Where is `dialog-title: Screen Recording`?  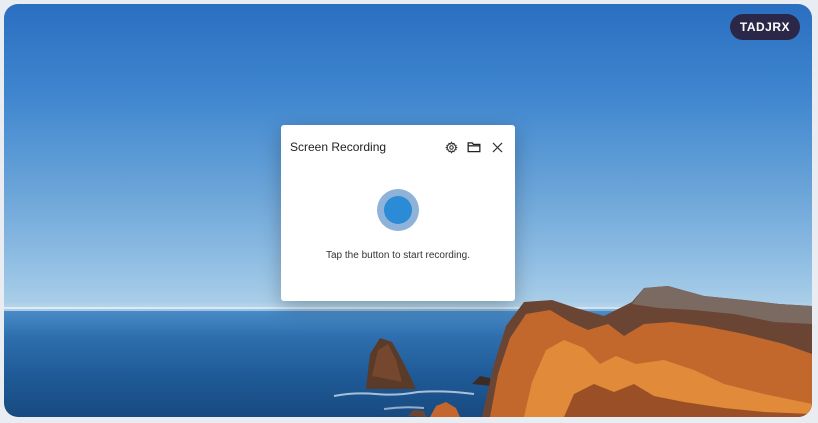
dialog-title: Screen Recording is located at coordinates (338, 147).